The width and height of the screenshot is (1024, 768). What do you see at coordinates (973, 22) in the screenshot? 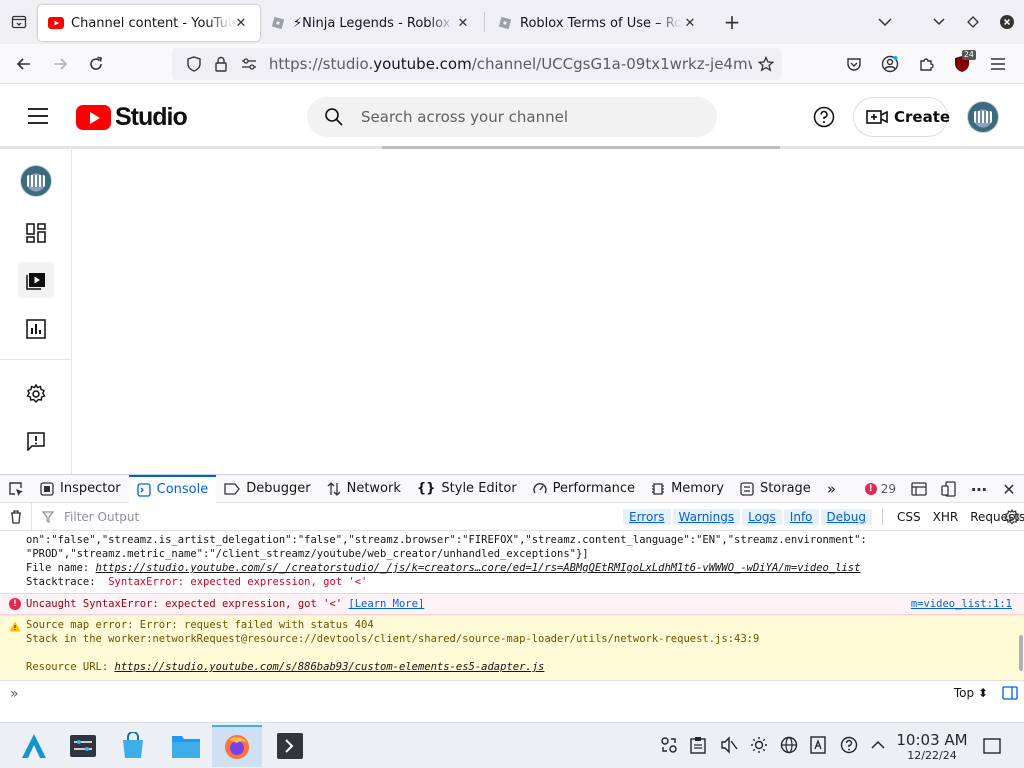
I see `maximize-icon` at bounding box center [973, 22].